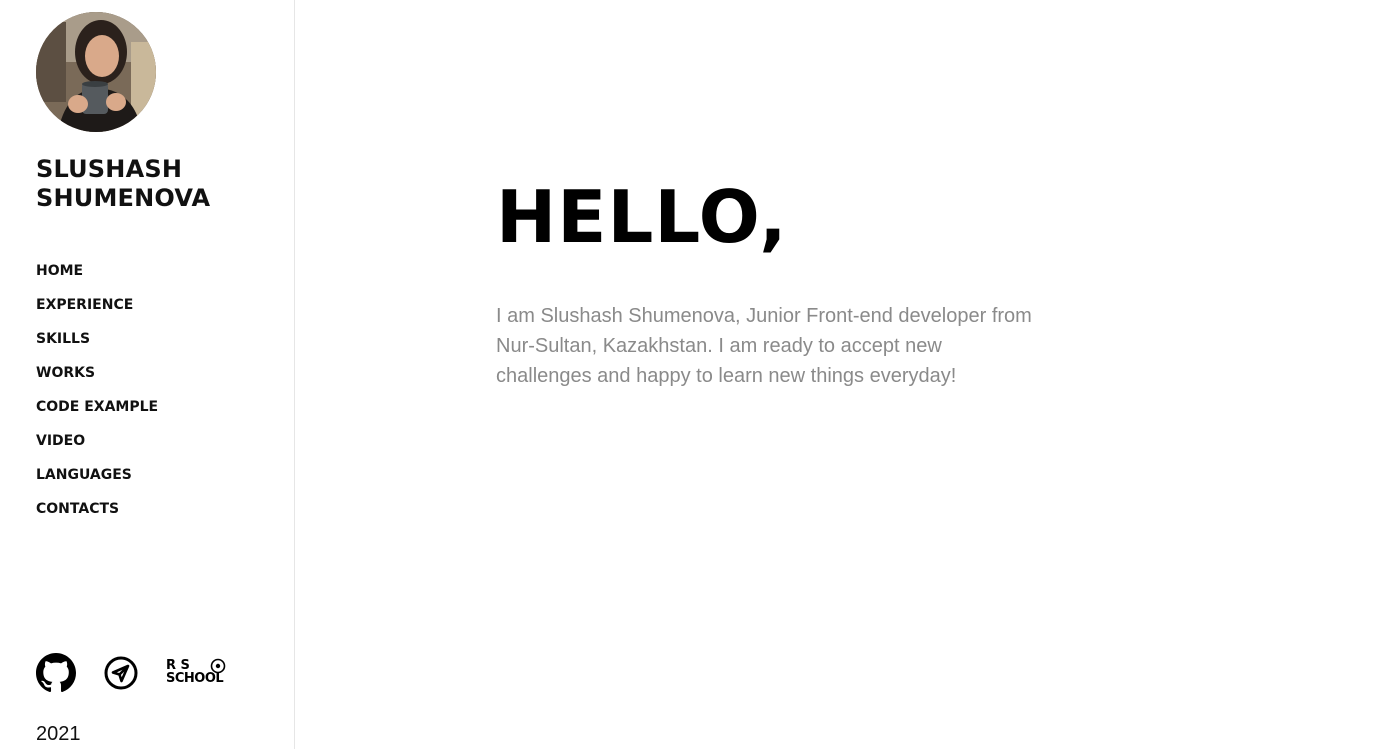  What do you see at coordinates (123, 198) in the screenshot?
I see `profile-last-name: SHUMENOVA` at bounding box center [123, 198].